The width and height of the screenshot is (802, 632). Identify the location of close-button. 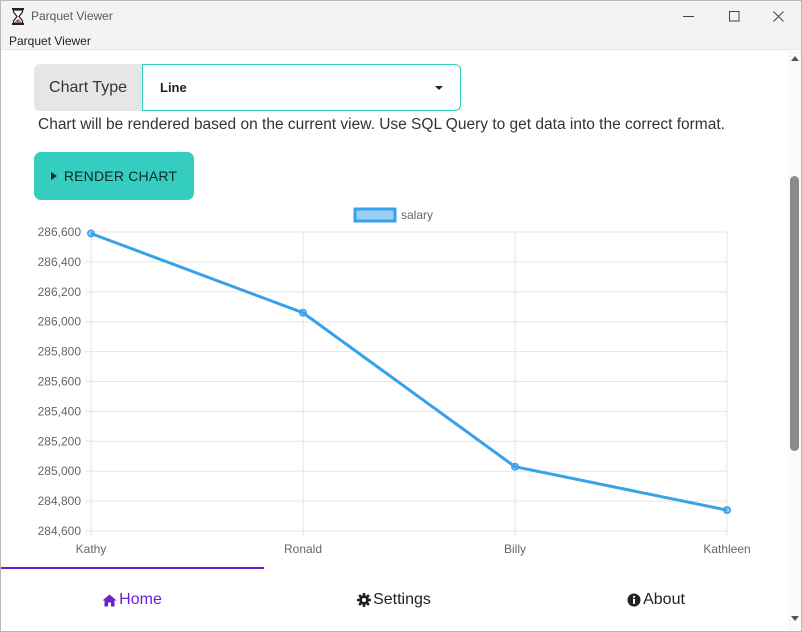
(778, 16).